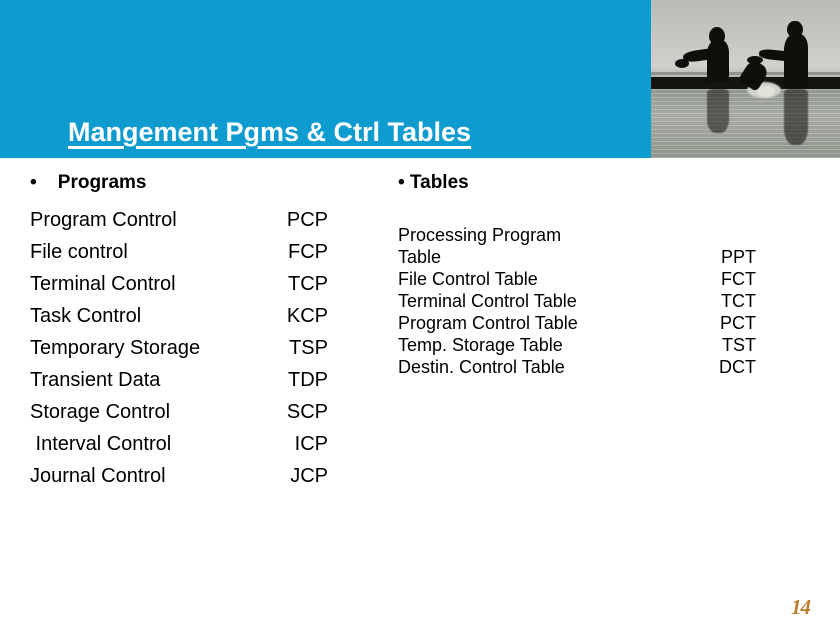  I want to click on program-row: Interval Control ICP, so click(180, 444).